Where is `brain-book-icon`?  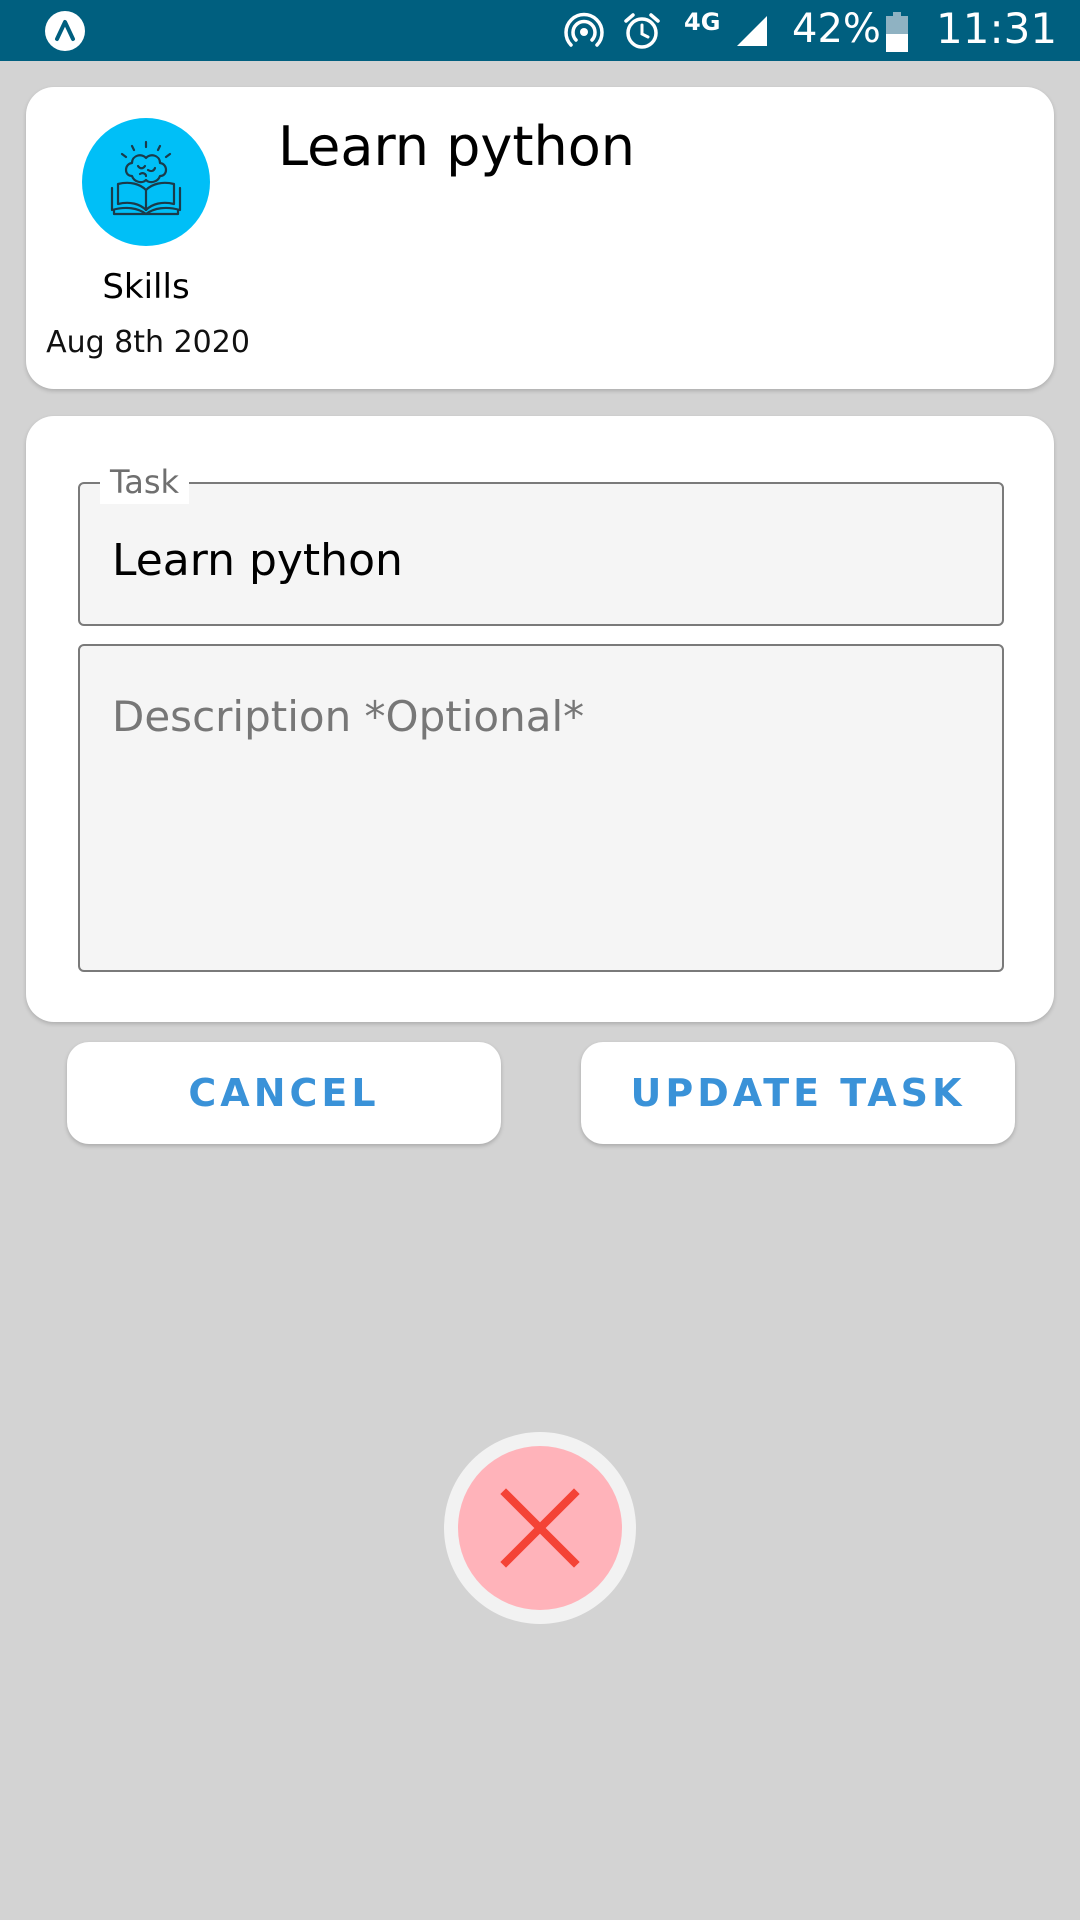
brain-book-icon is located at coordinates (146, 178).